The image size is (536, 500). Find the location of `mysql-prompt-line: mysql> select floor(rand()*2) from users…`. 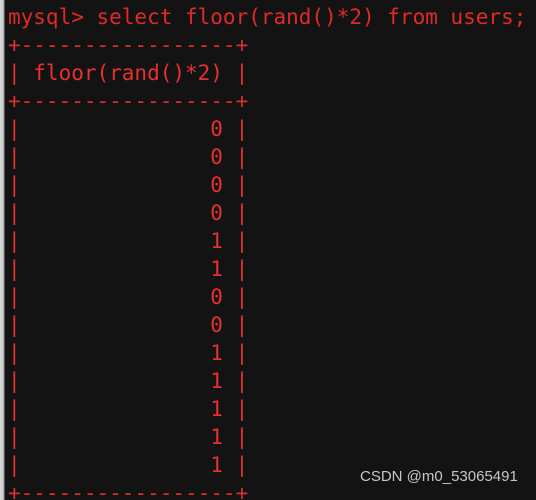

mysql-prompt-line: mysql> select floor(rand()*2) from users… is located at coordinates (267, 17).